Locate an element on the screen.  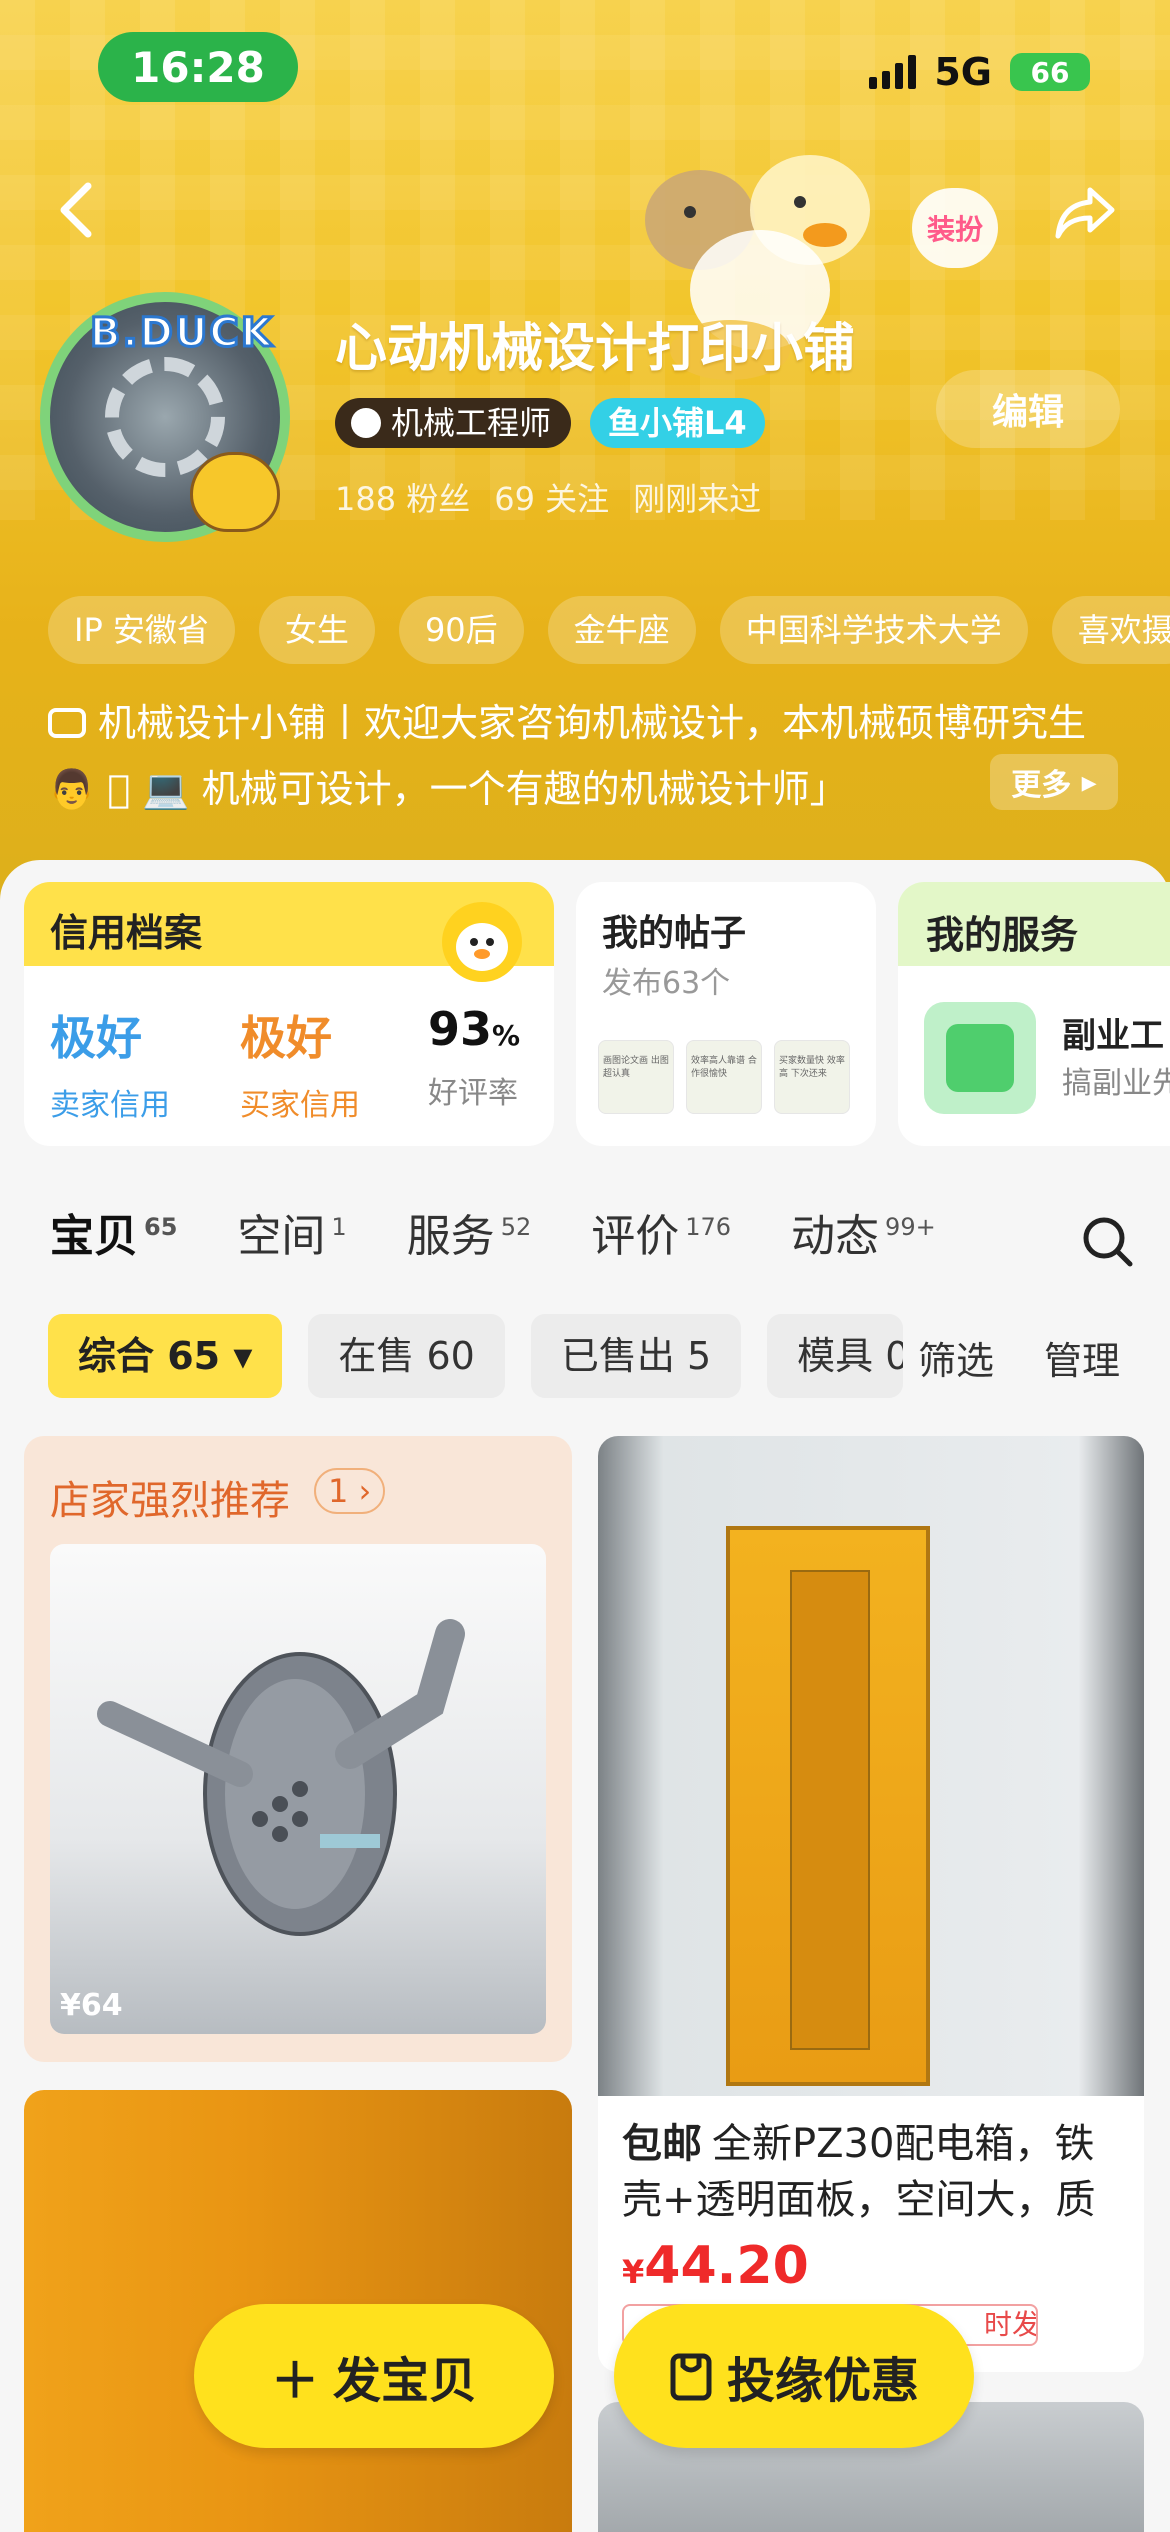
recommend-count: 1 › is located at coordinates (350, 1491).